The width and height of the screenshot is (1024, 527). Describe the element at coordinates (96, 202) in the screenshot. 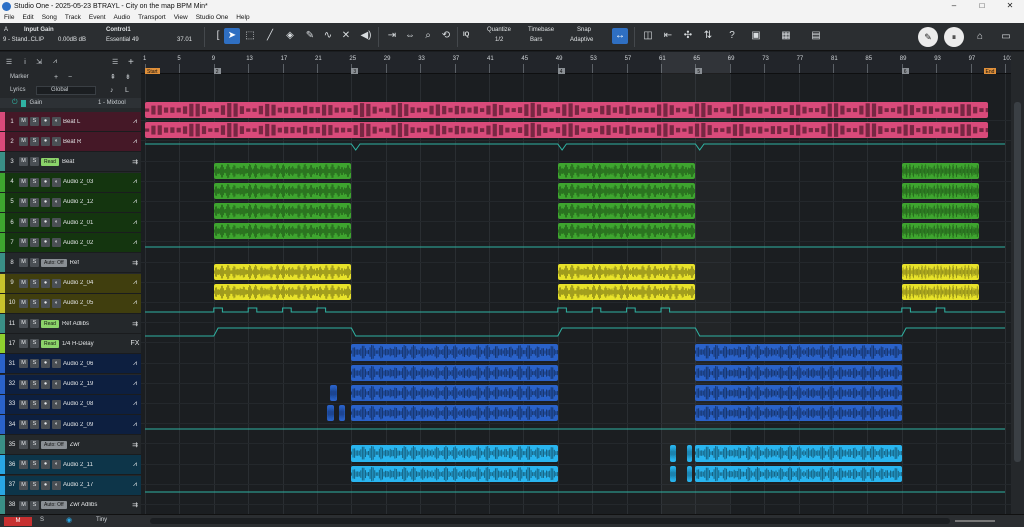

I see `track-name: Audio 2_12` at that location.